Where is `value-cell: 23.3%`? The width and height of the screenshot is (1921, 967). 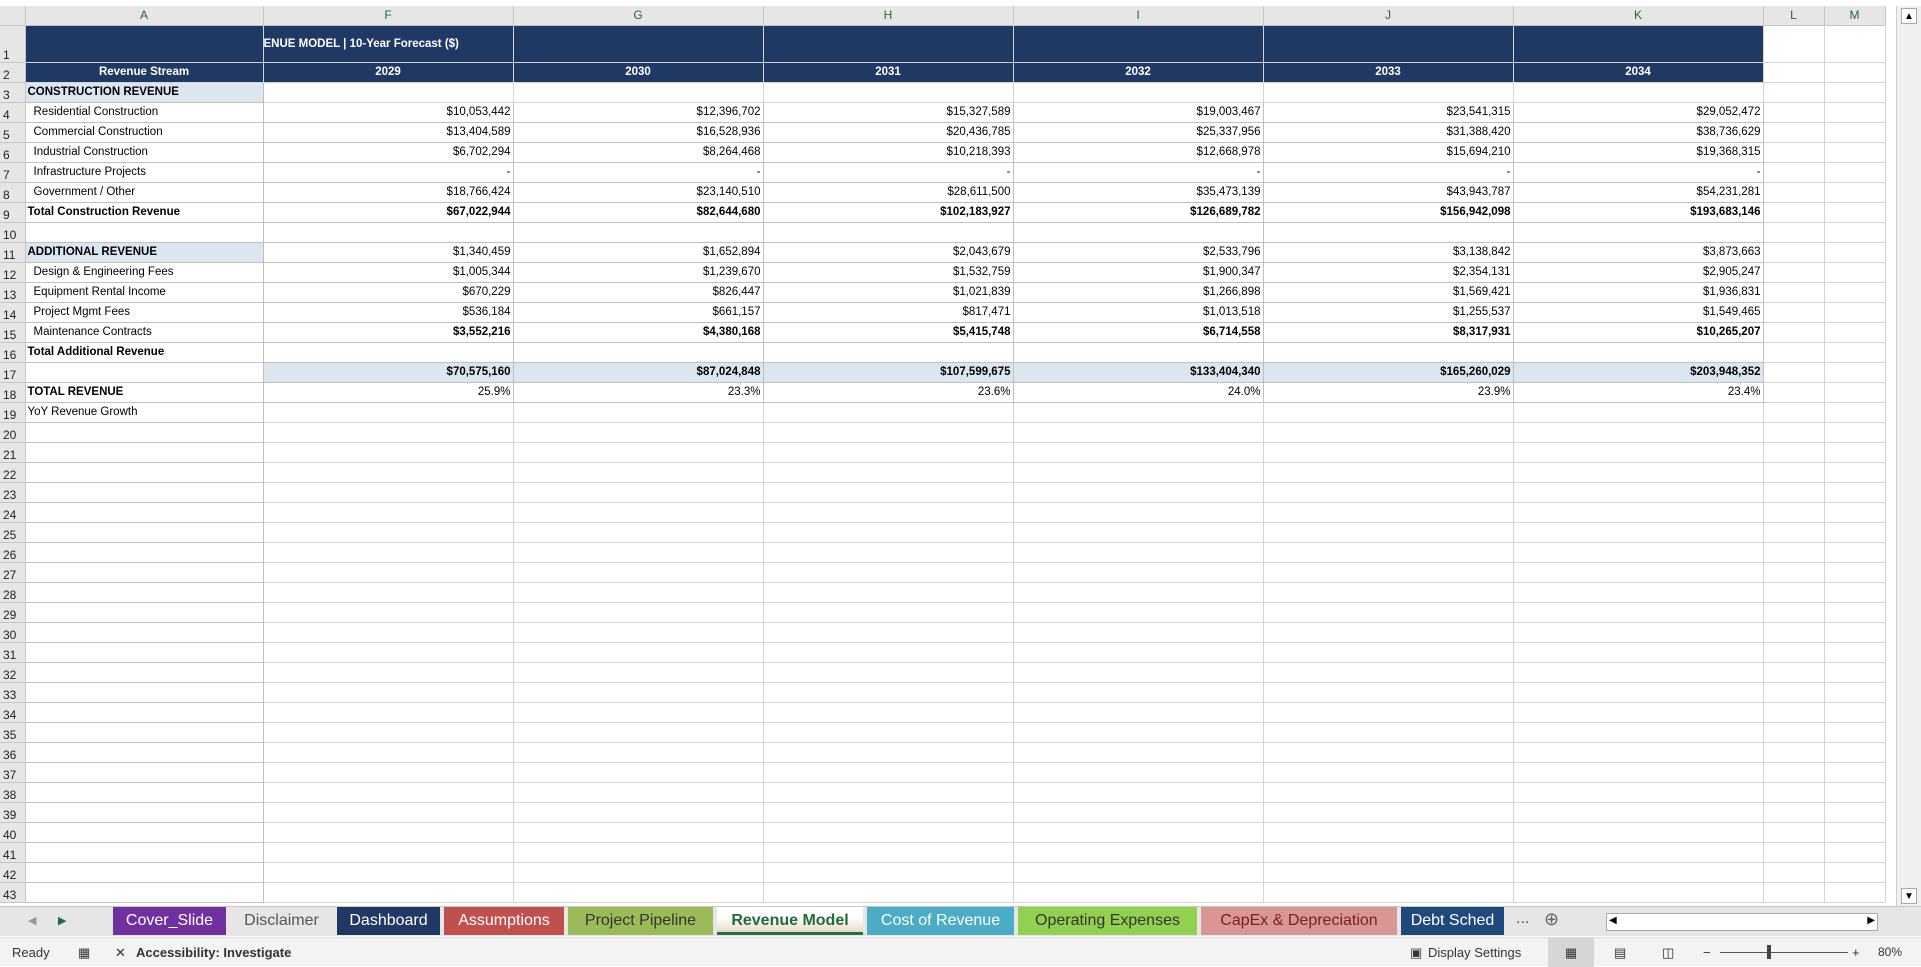 value-cell: 23.3% is located at coordinates (638, 392).